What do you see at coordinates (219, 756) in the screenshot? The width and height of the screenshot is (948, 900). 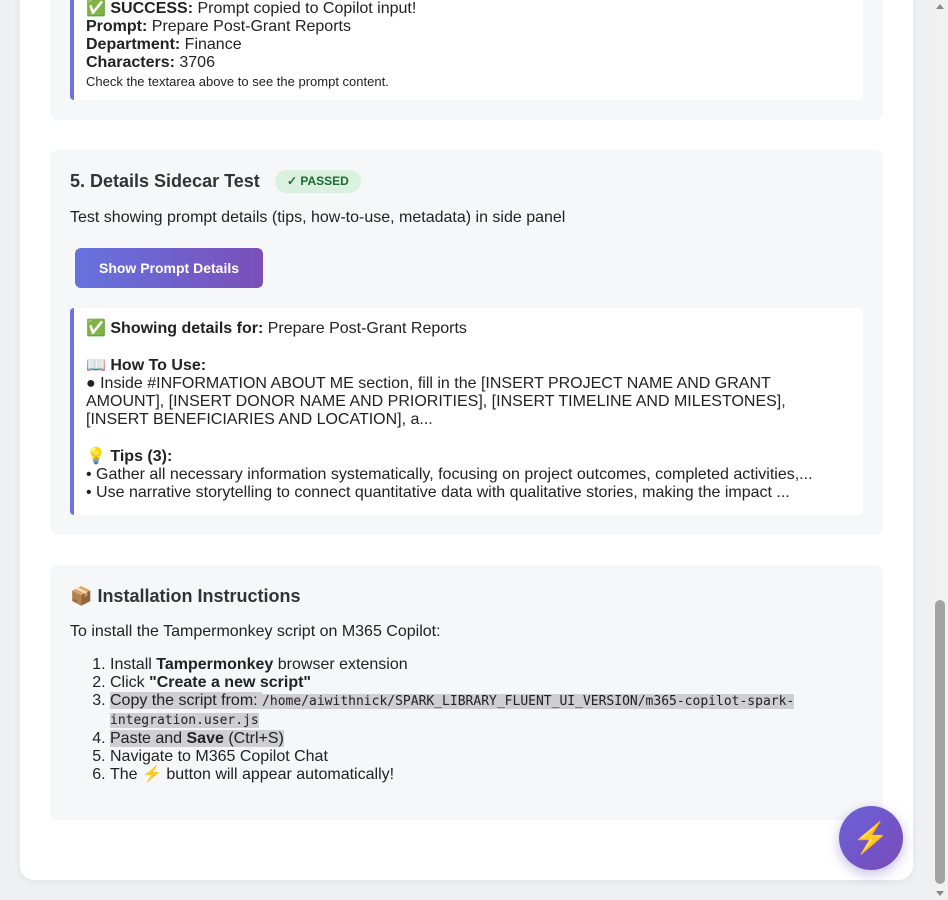 I see `step-text: Navigate to M365 Copilot Chat` at bounding box center [219, 756].